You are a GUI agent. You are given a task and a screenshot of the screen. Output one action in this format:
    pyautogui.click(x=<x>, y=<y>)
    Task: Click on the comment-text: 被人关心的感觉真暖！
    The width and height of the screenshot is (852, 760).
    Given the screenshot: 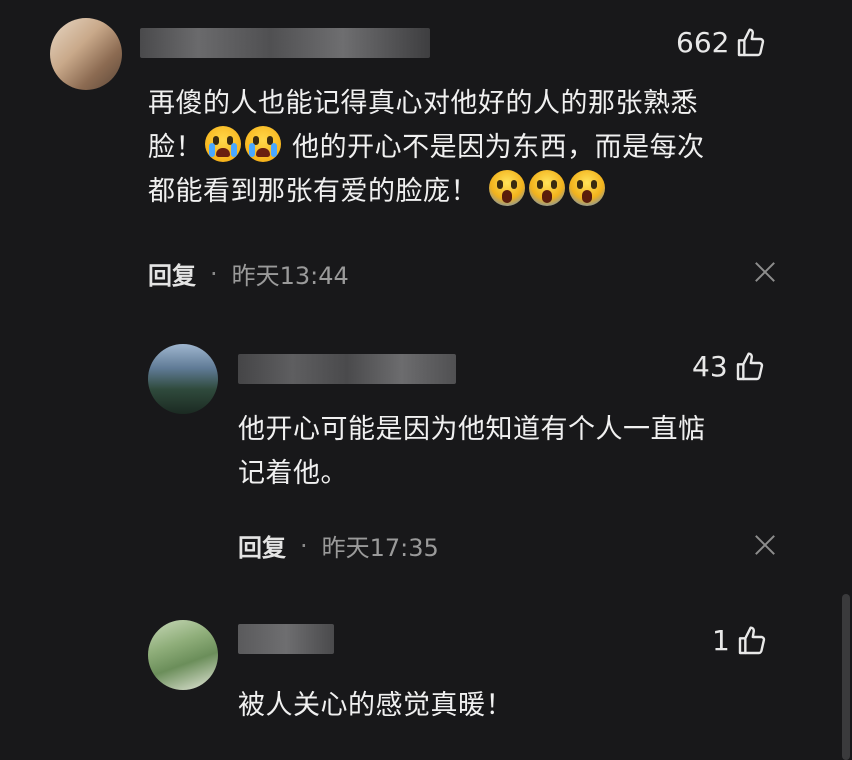 What is the action you would take?
    pyautogui.click(x=375, y=706)
    